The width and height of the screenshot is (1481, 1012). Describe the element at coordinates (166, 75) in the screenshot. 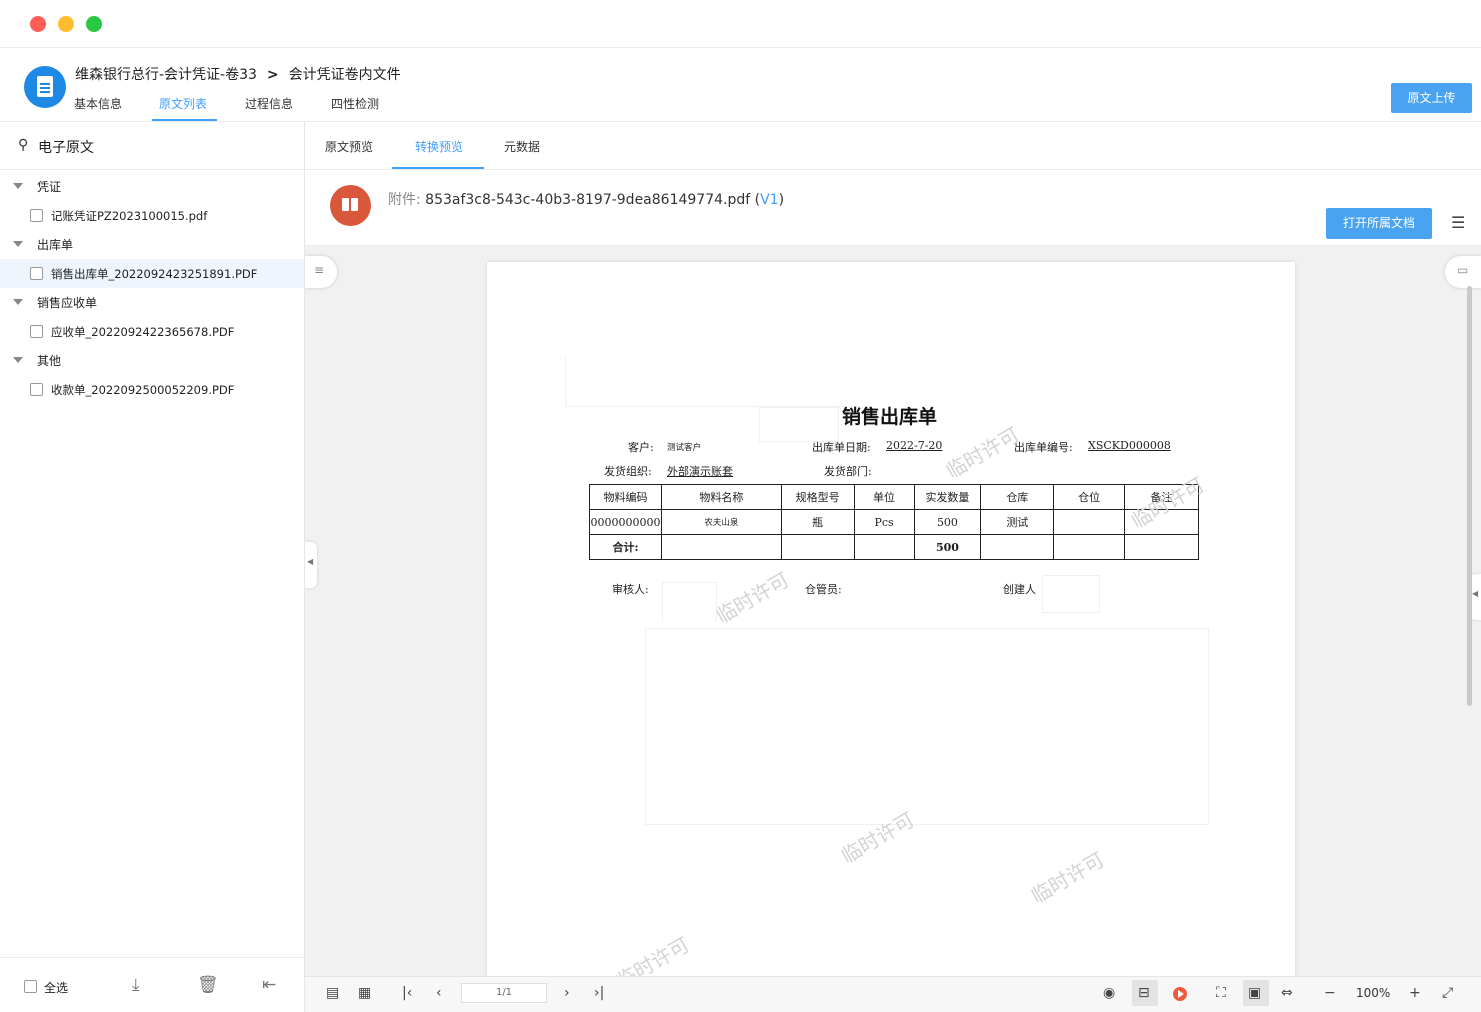

I see `breadcrumb-volume: 维森银行总行-会计凭证-卷33` at that location.